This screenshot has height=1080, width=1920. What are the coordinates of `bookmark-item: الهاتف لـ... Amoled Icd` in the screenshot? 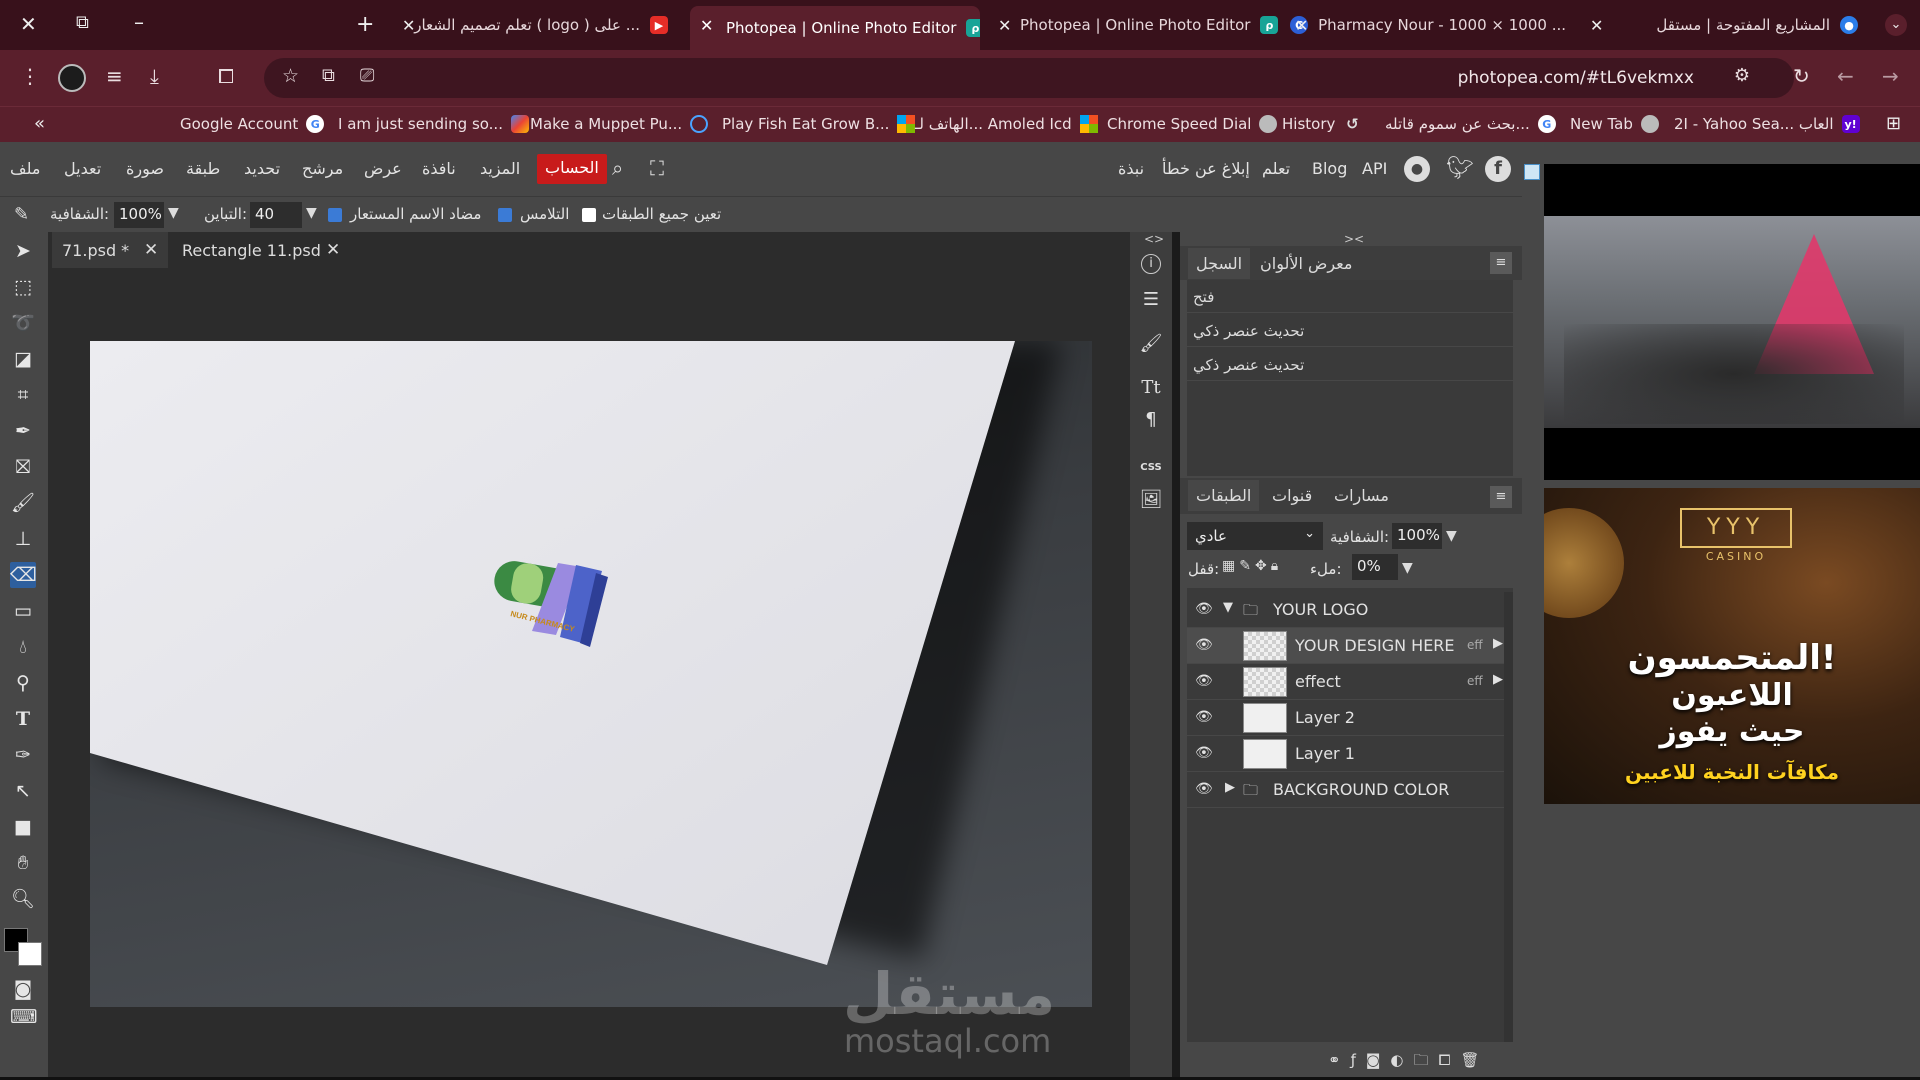 It's located at (1006, 124).